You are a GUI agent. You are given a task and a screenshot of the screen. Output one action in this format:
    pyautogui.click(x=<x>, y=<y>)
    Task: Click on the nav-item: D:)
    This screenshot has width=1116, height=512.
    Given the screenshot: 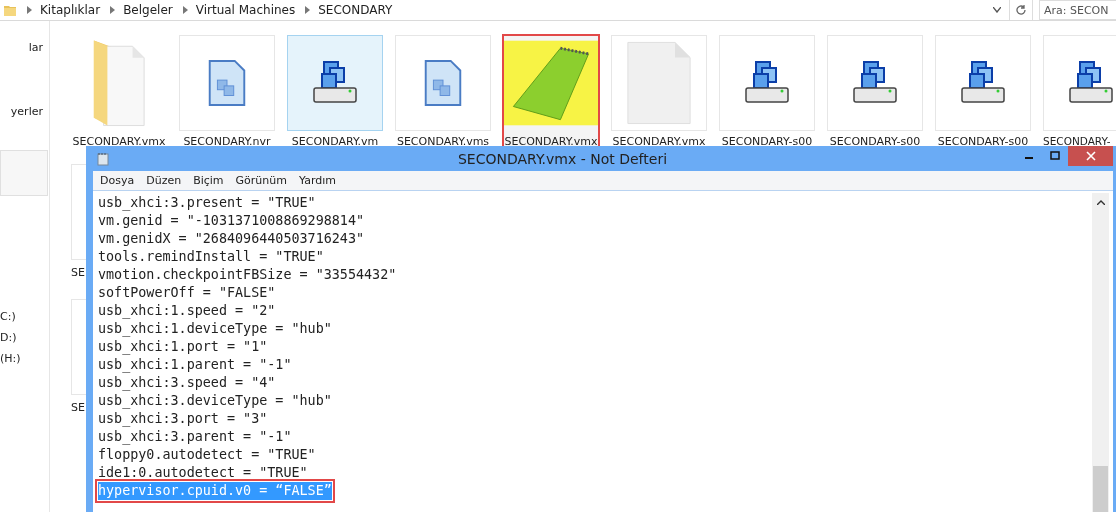 What is the action you would take?
    pyautogui.click(x=8, y=338)
    